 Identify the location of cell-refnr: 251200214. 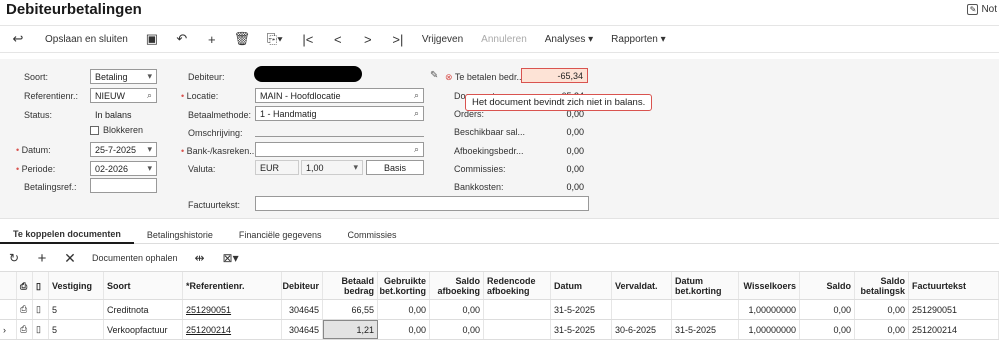
(232, 329).